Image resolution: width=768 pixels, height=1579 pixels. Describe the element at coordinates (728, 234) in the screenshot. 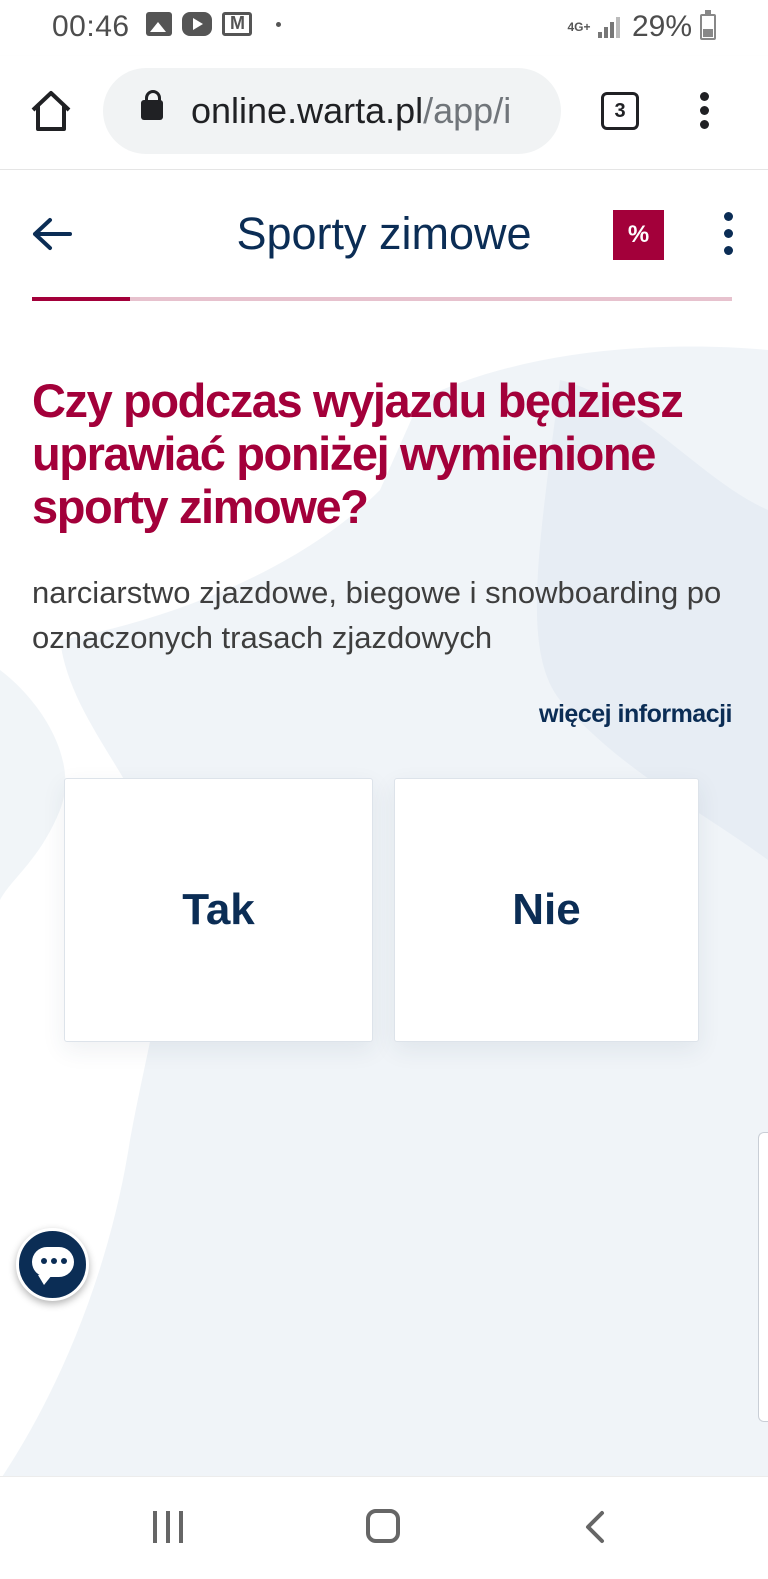

I see `more-vertical-icon` at that location.